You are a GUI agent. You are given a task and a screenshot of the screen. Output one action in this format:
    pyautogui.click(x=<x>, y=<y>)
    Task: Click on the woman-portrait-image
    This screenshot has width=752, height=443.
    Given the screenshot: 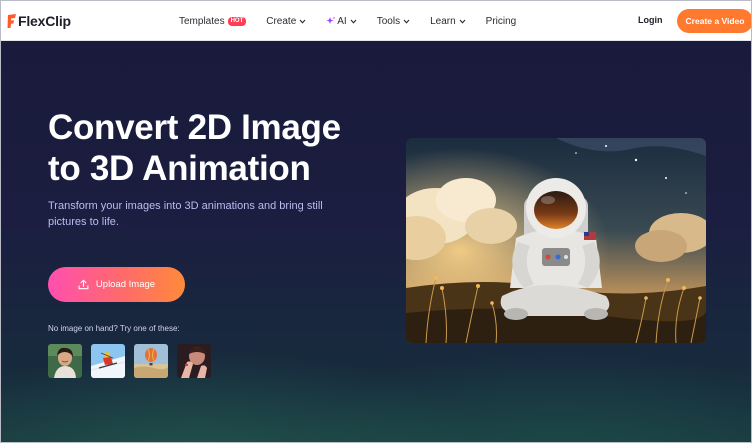 What is the action you would take?
    pyautogui.click(x=65, y=361)
    